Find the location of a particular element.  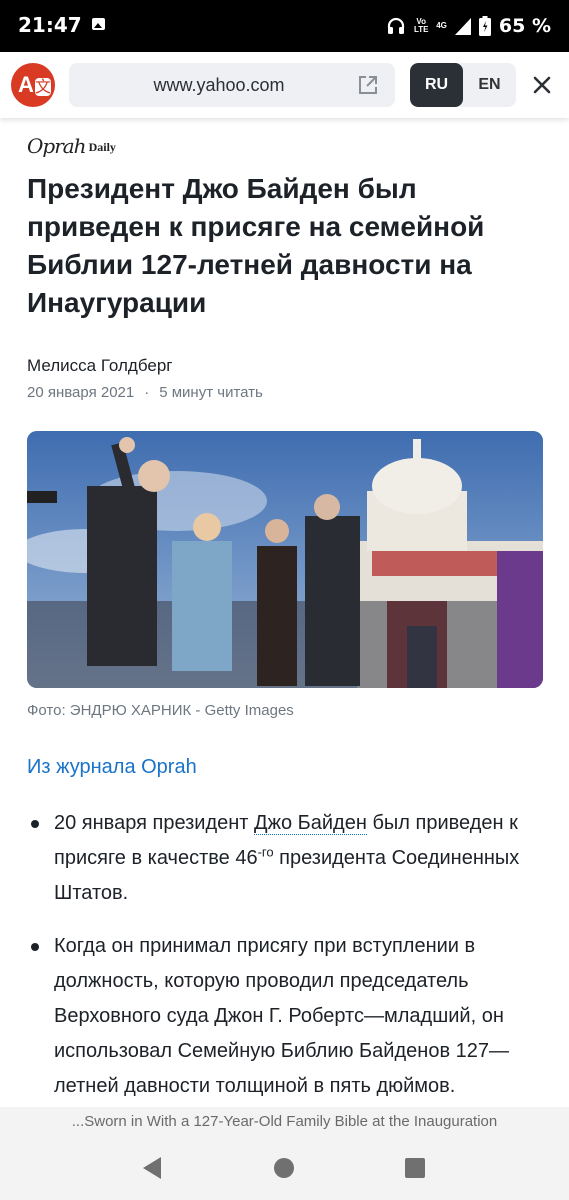

publication-logo-suffix: Daily is located at coordinates (102, 147).